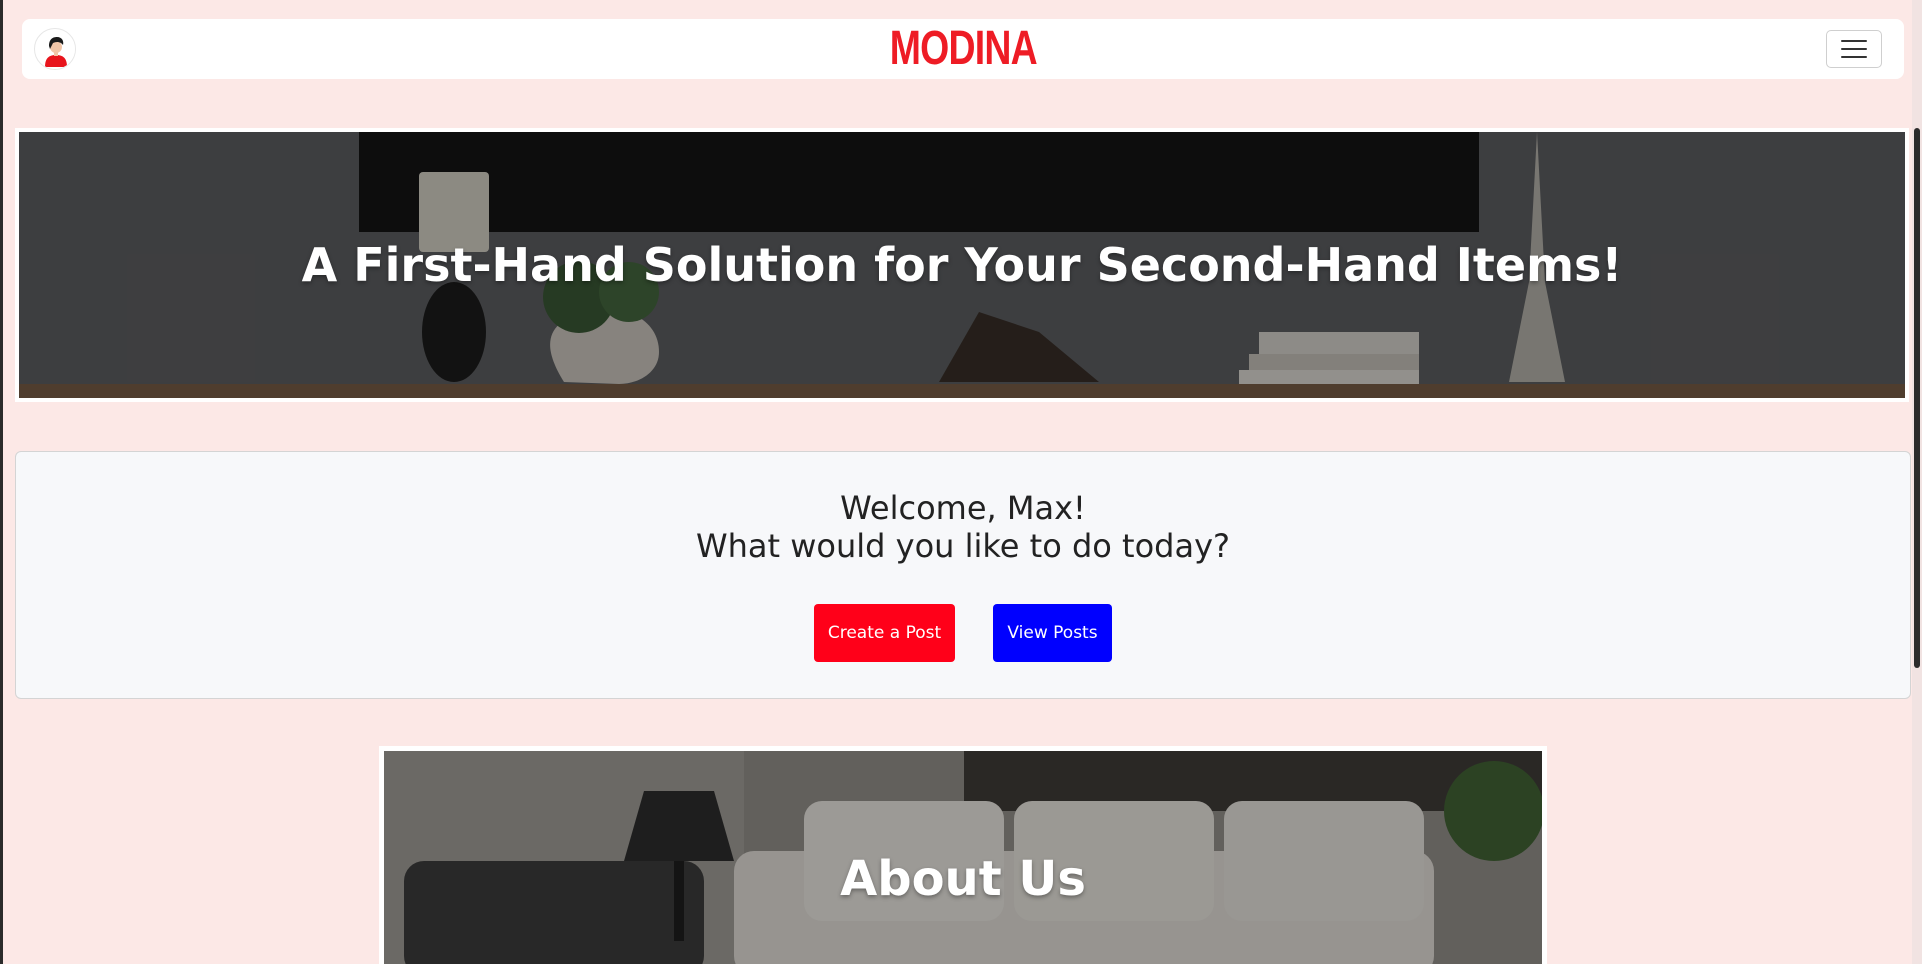 The image size is (1922, 964). What do you see at coordinates (1052, 633) in the screenshot?
I see `view-posts-button: View Posts` at bounding box center [1052, 633].